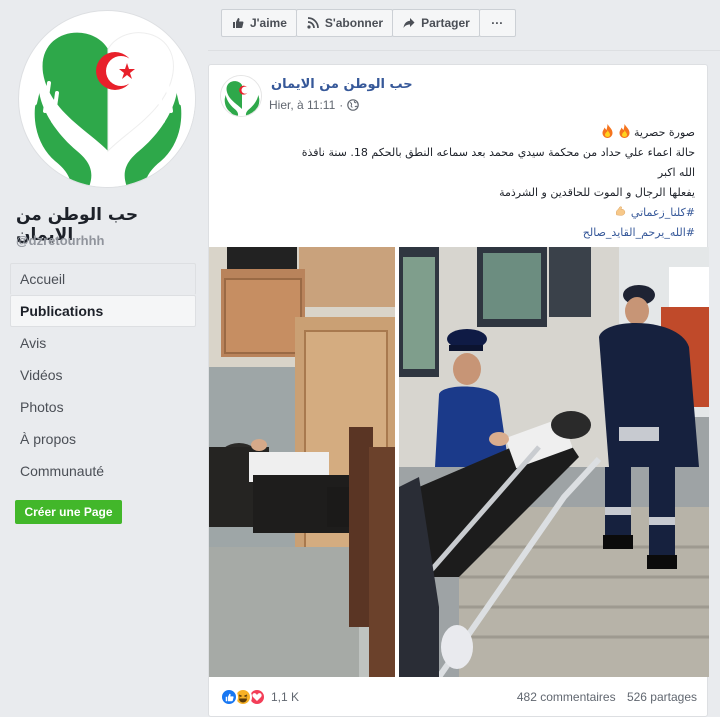 The image size is (720, 717). Describe the element at coordinates (639, 232) in the screenshot. I see `hashtag-link: #الله_يرحم_القايد_صالح` at that location.